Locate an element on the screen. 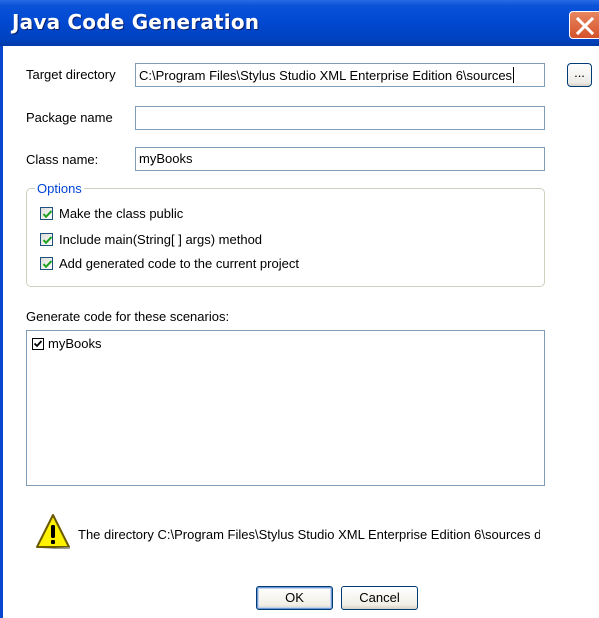  close-button is located at coordinates (584, 25).